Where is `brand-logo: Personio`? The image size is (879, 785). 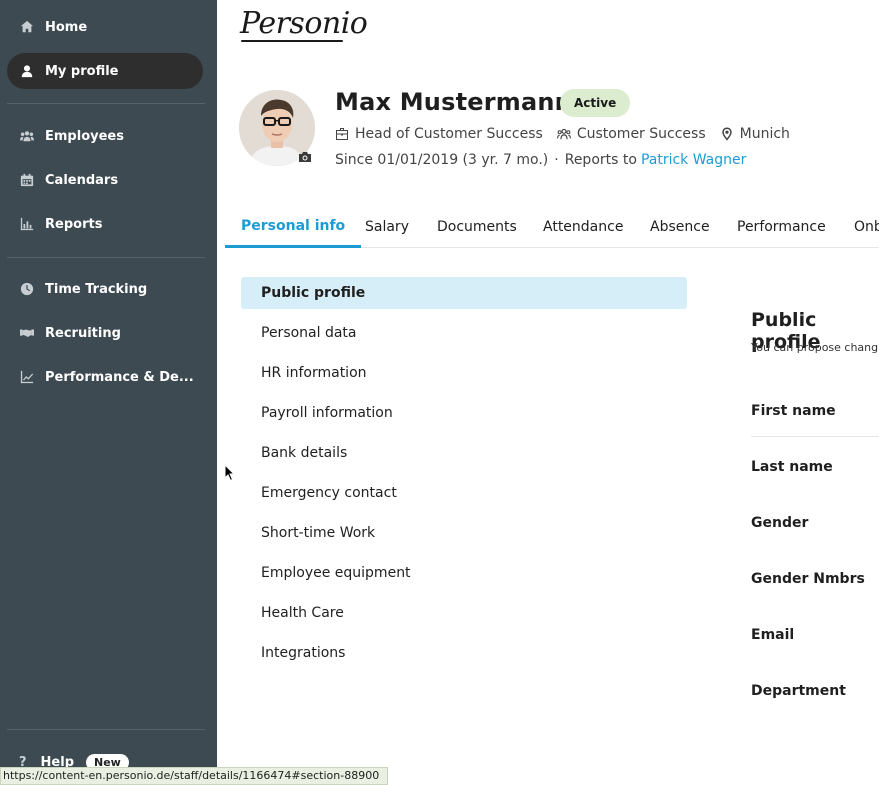 brand-logo: Personio is located at coordinates (304, 23).